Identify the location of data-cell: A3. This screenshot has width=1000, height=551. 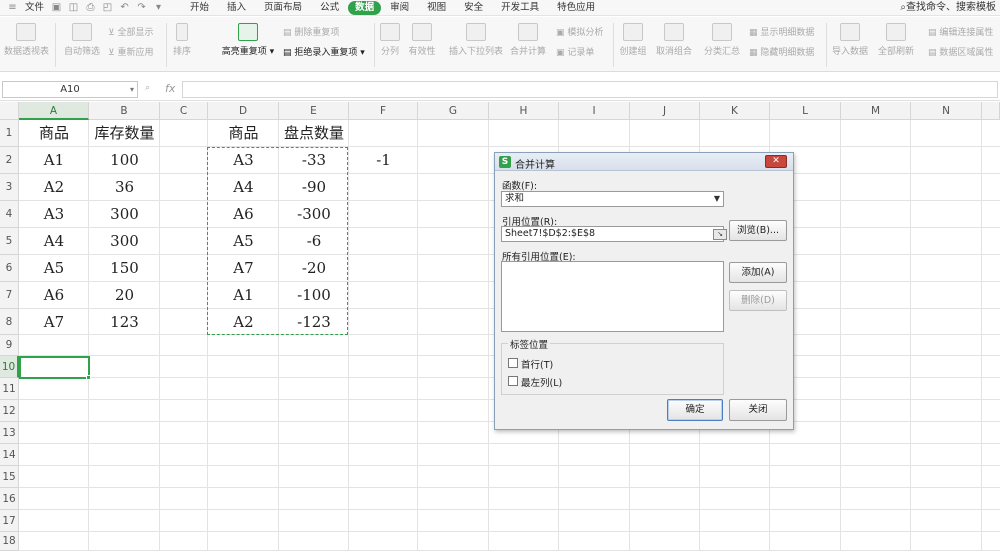
(54, 214).